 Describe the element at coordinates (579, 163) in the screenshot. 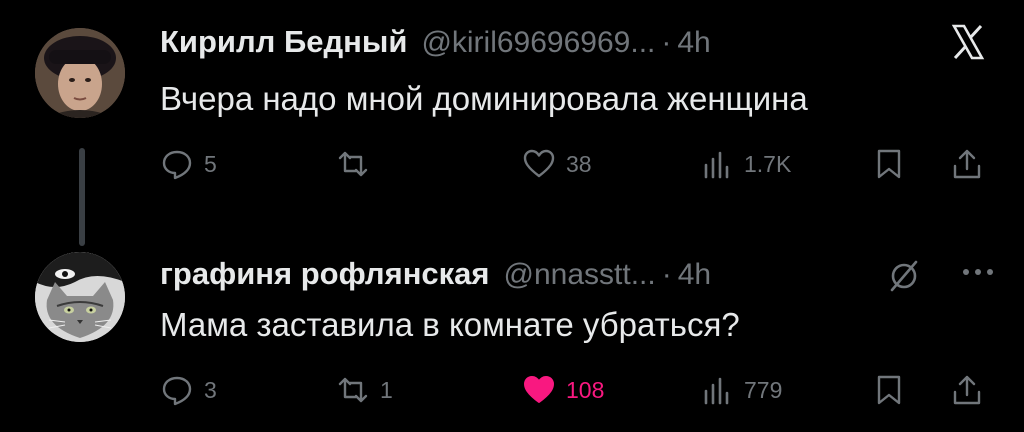

I see `like-count: 38` at that location.